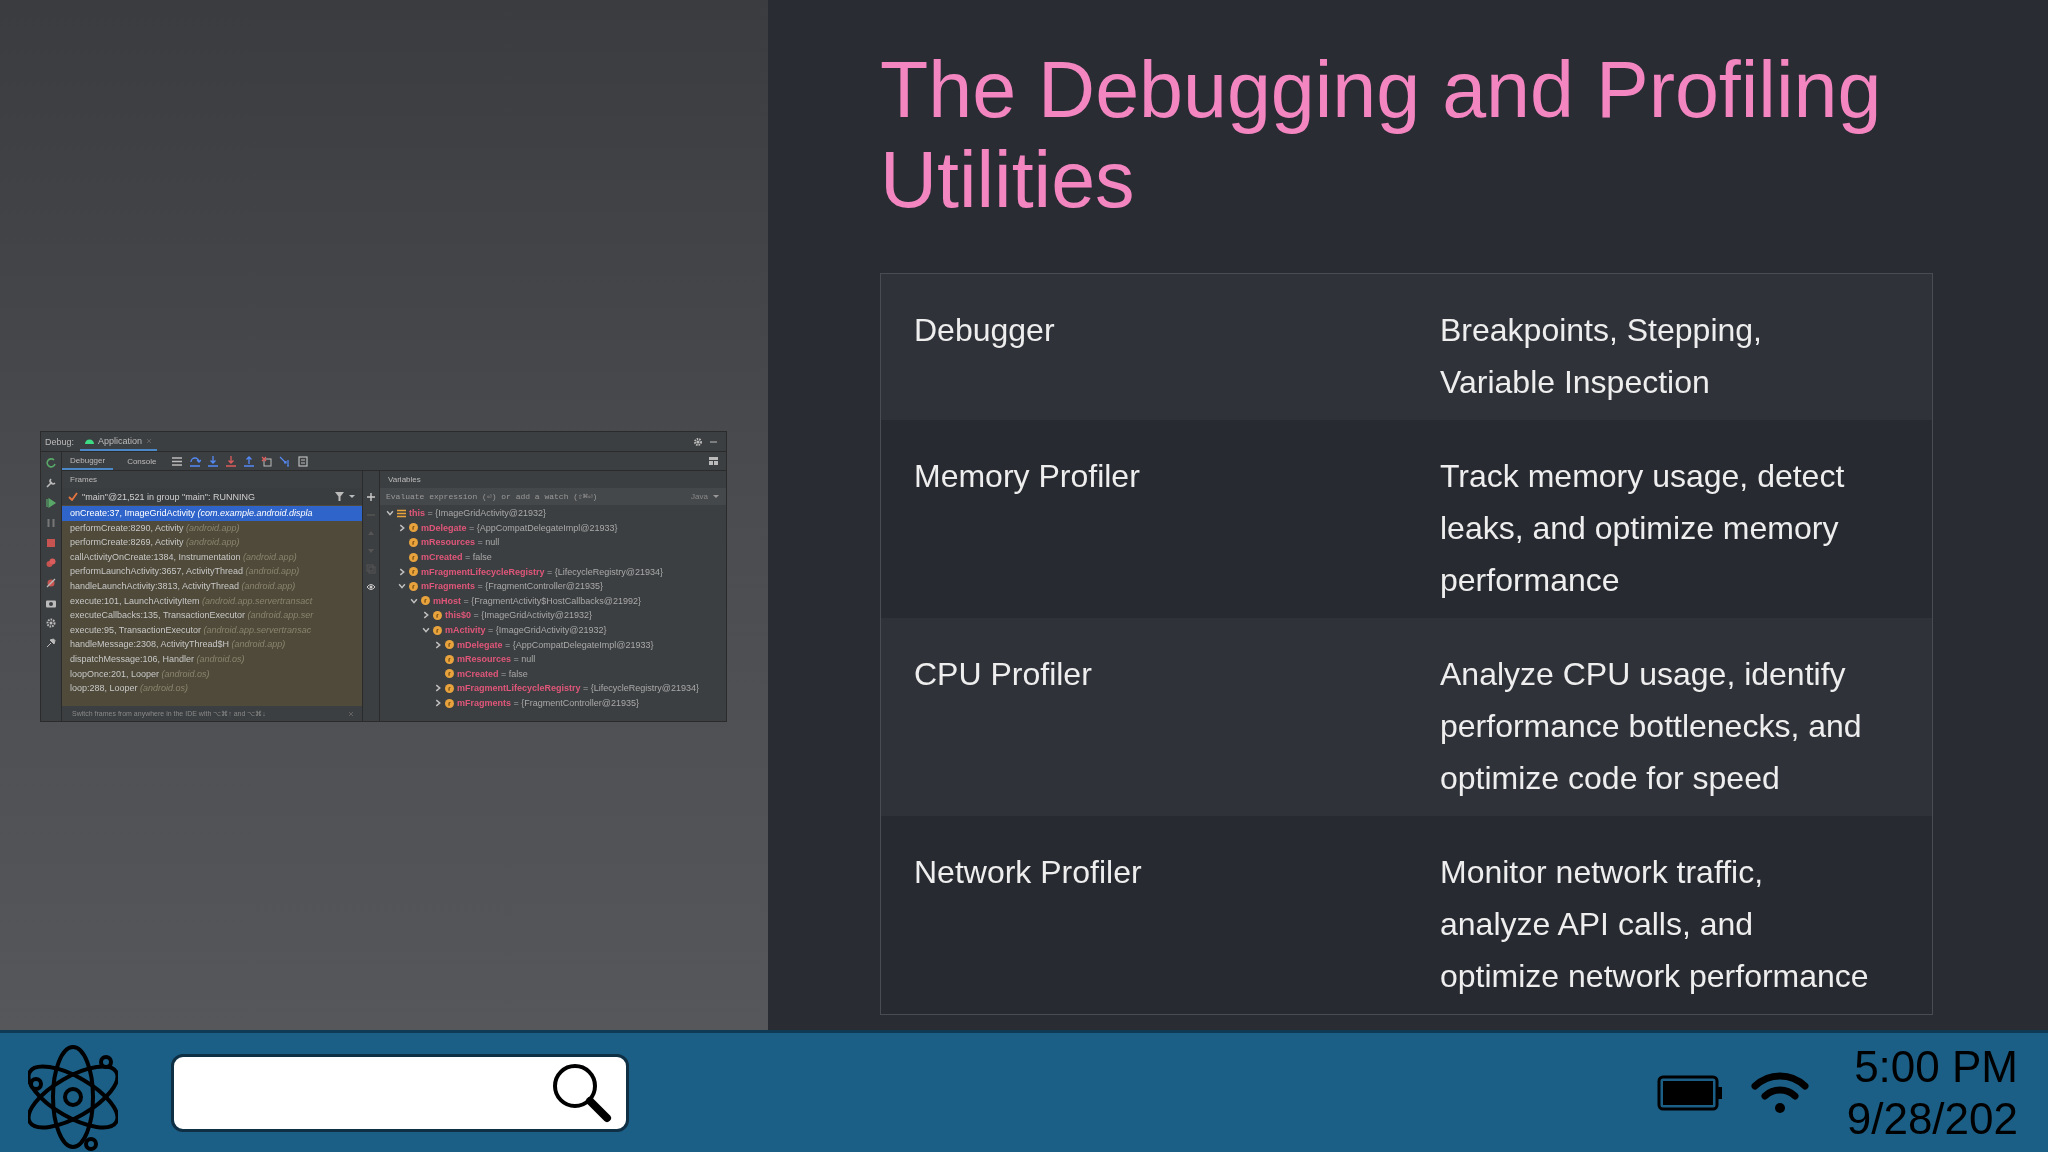 Image resolution: width=2048 pixels, height=1152 pixels. What do you see at coordinates (1689, 1092) in the screenshot?
I see `battery-icon` at bounding box center [1689, 1092].